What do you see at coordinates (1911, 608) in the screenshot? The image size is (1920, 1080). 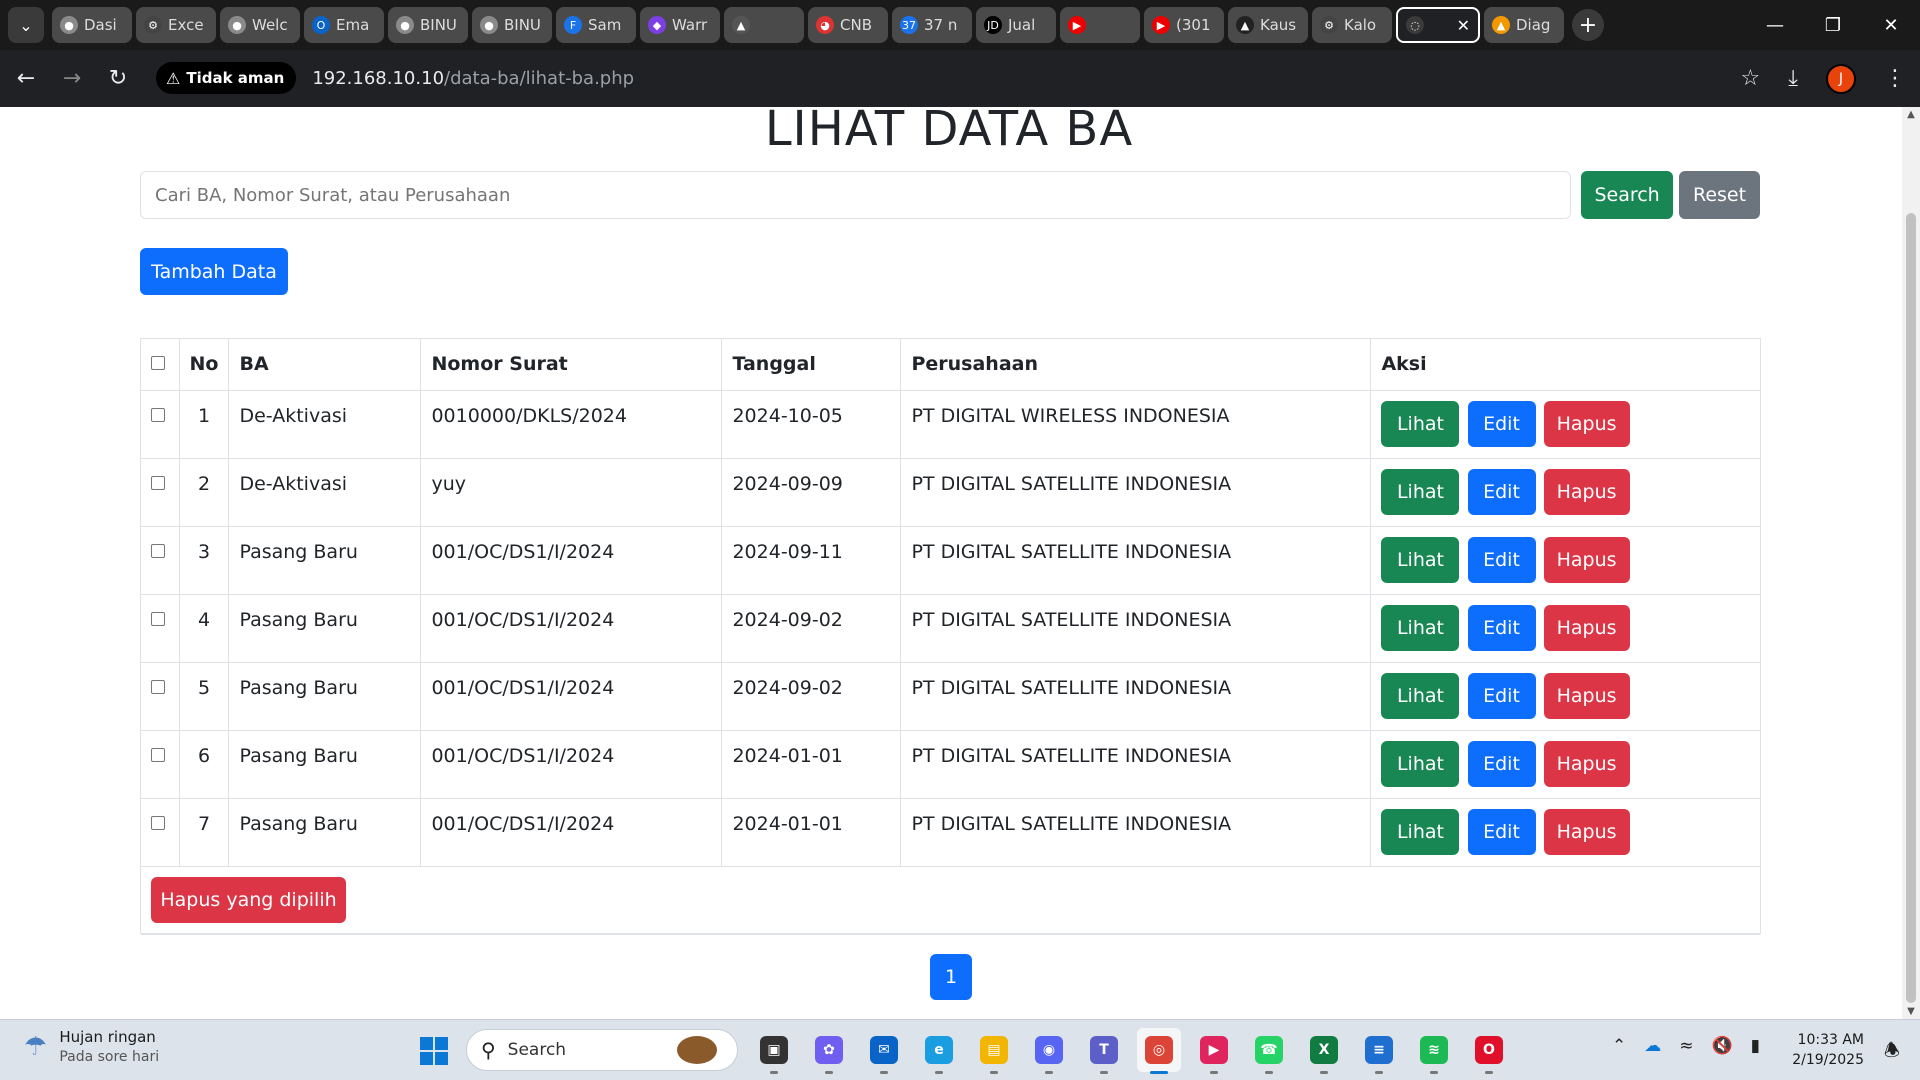 I see `scrollbar-thumb` at bounding box center [1911, 608].